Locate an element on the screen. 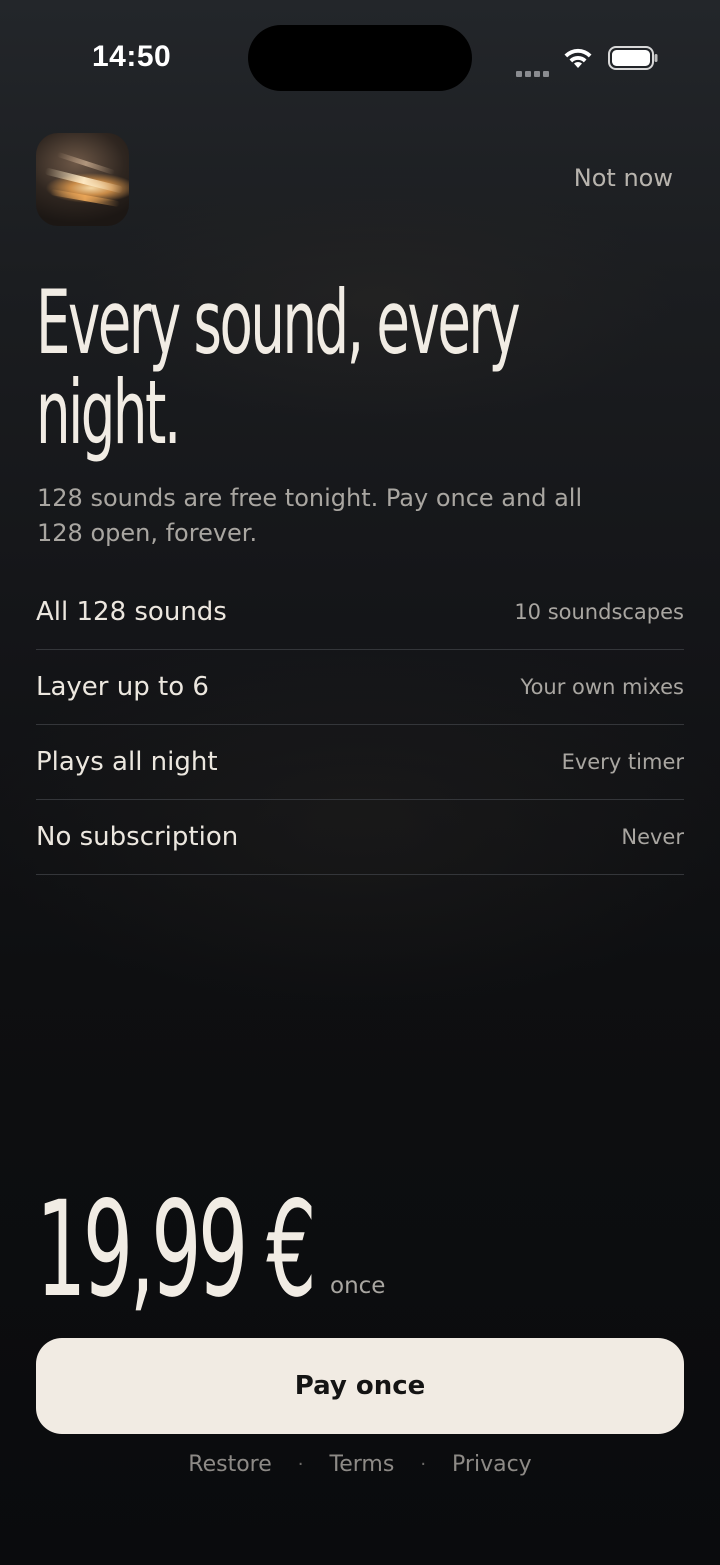 Image resolution: width=720 pixels, height=1565 pixels. dynamic-island is located at coordinates (360, 58).